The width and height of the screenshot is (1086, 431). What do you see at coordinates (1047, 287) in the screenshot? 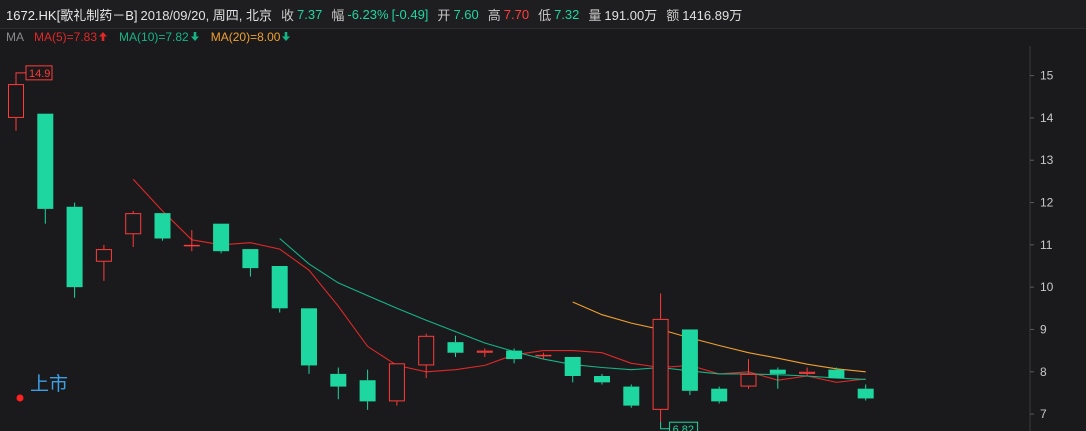
I see `y-tick-label: 10` at bounding box center [1047, 287].